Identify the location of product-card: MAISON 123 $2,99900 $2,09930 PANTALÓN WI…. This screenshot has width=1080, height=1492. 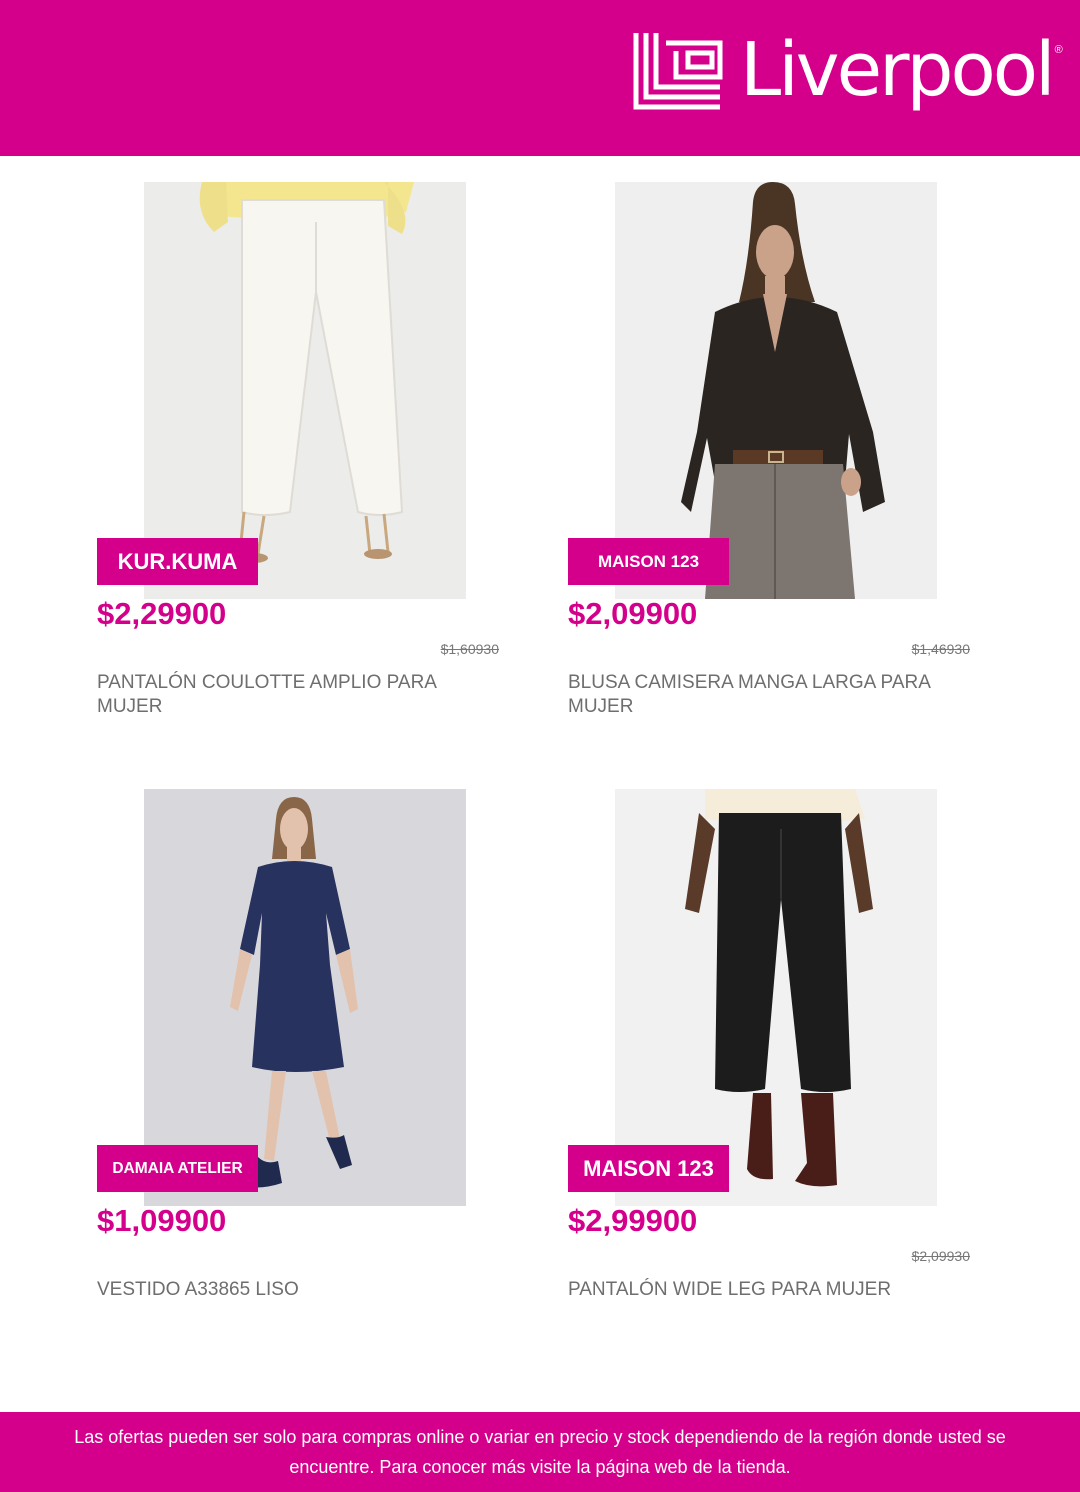
(778, 1069).